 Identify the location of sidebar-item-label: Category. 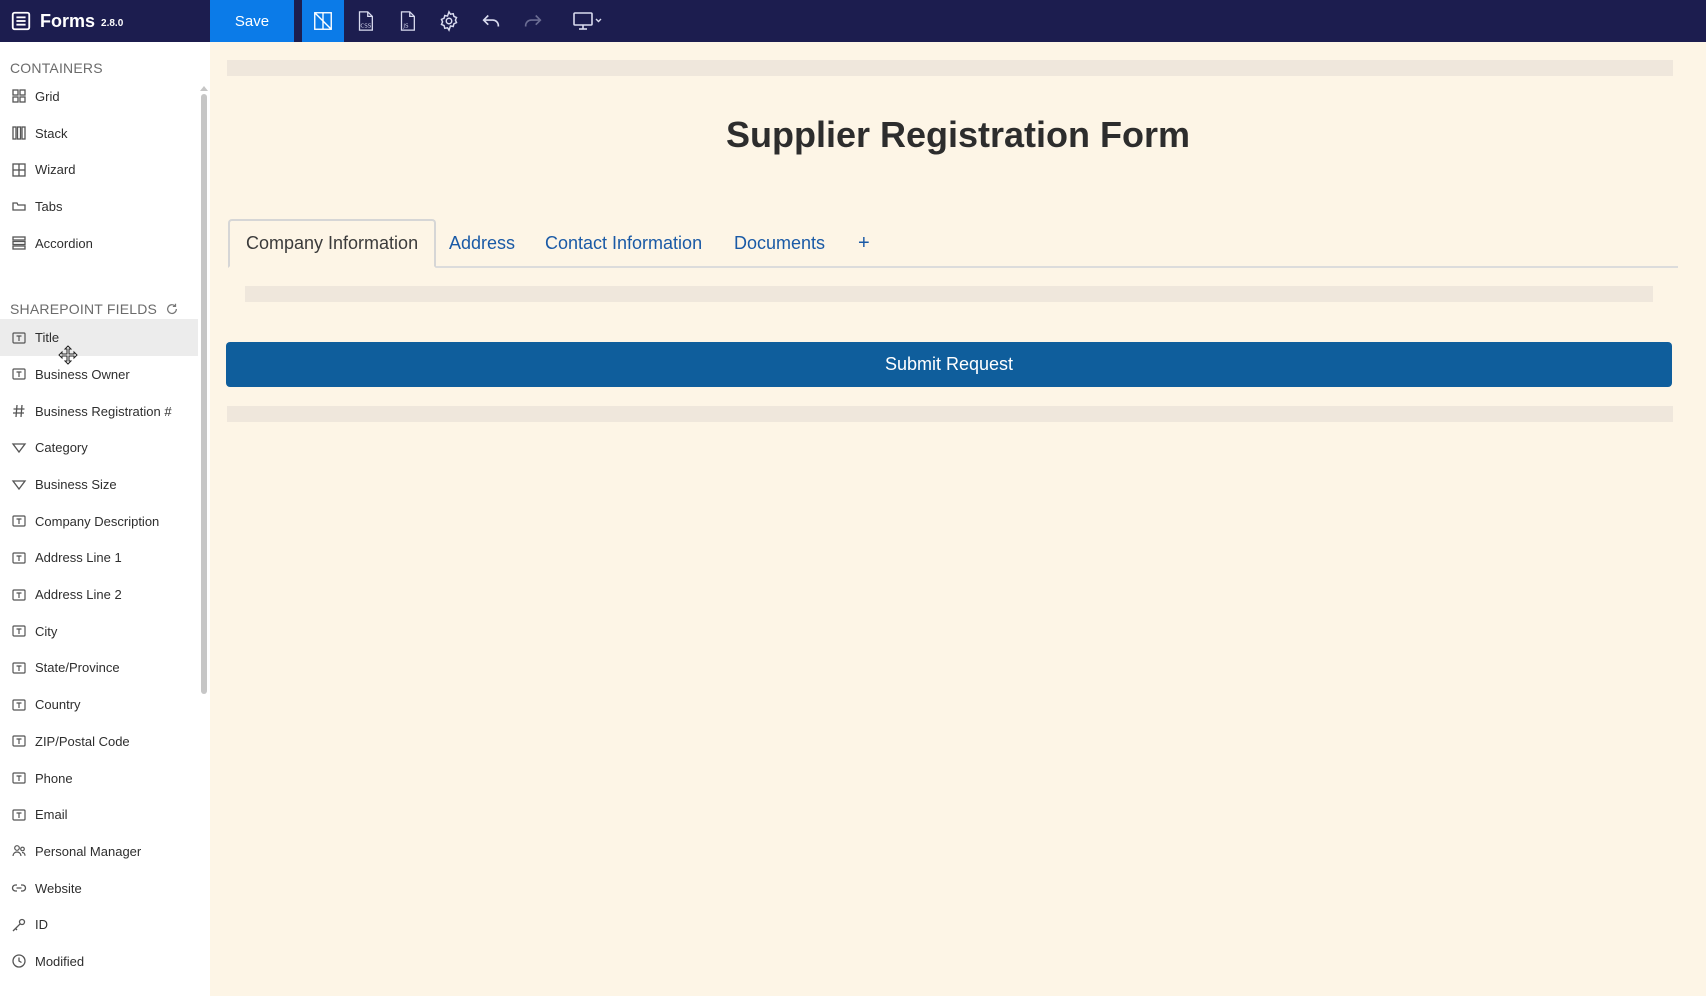
(61, 448).